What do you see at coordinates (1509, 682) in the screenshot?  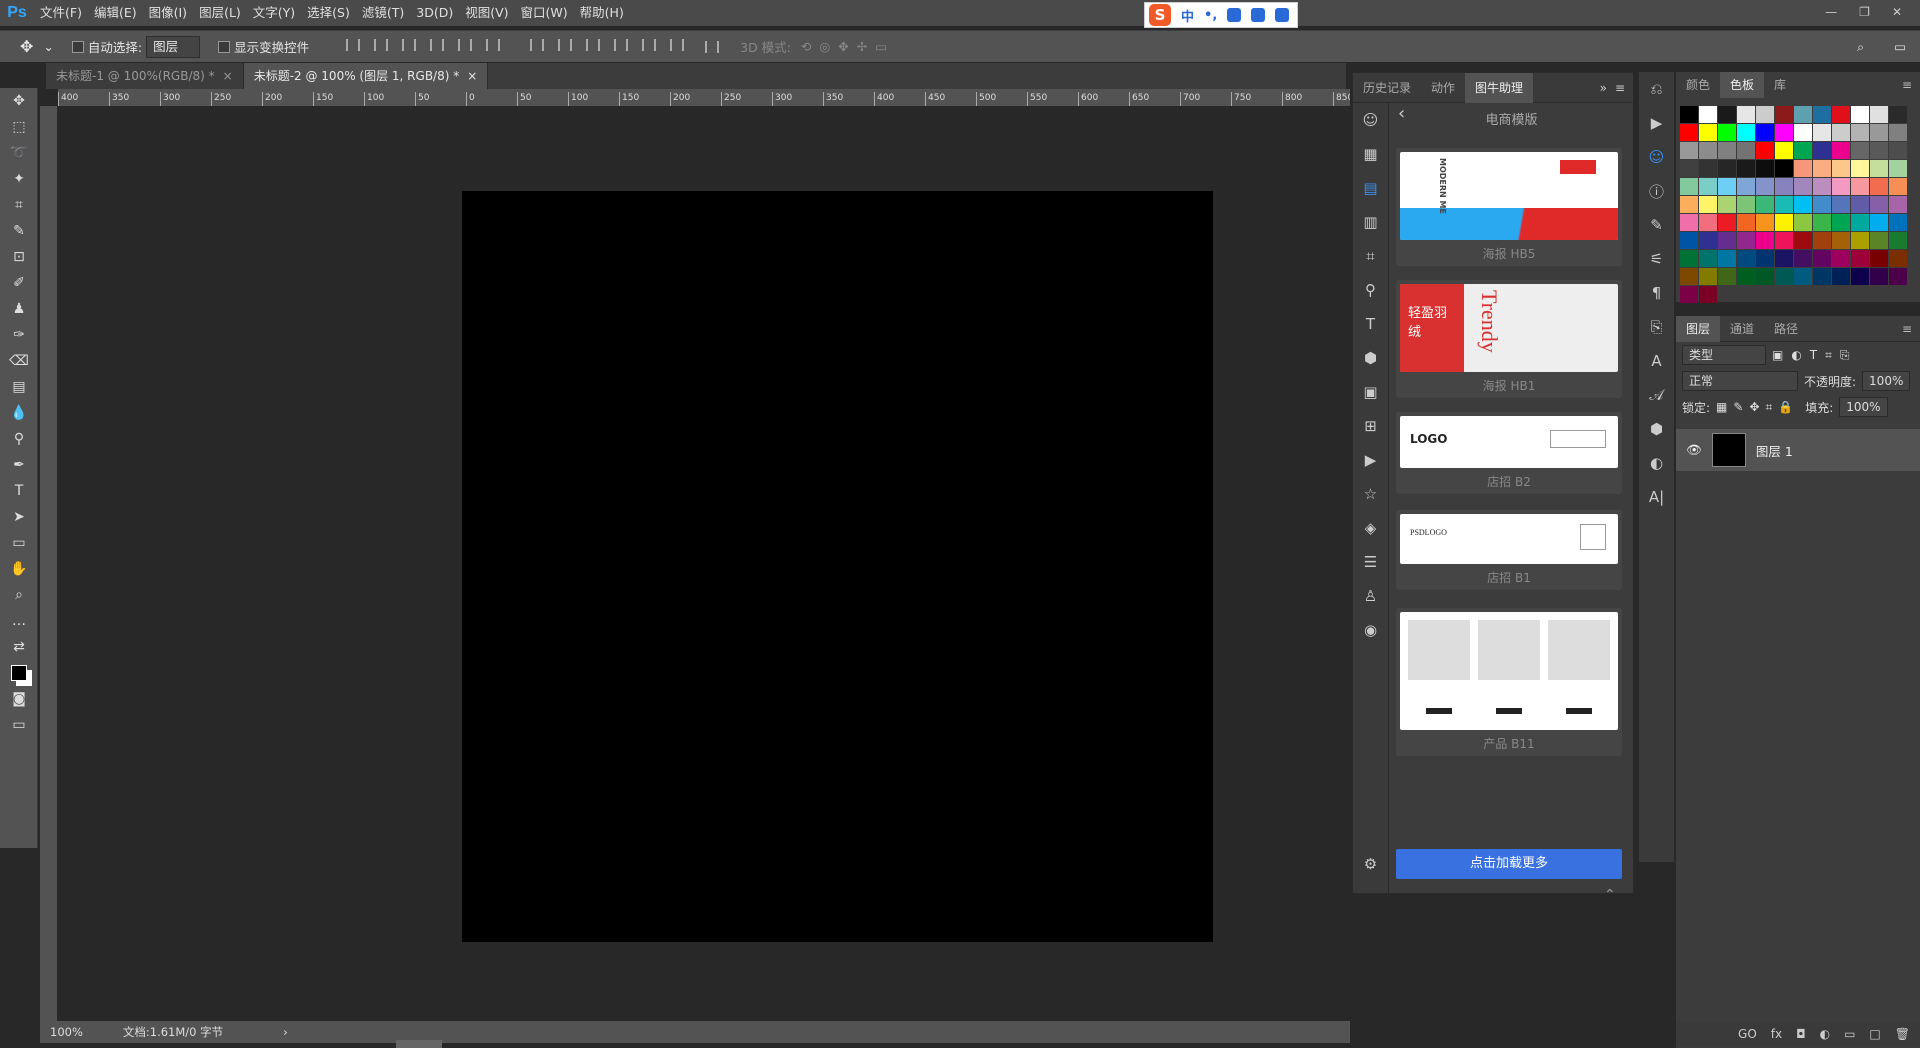 I see `template-card: 产品 B11` at bounding box center [1509, 682].